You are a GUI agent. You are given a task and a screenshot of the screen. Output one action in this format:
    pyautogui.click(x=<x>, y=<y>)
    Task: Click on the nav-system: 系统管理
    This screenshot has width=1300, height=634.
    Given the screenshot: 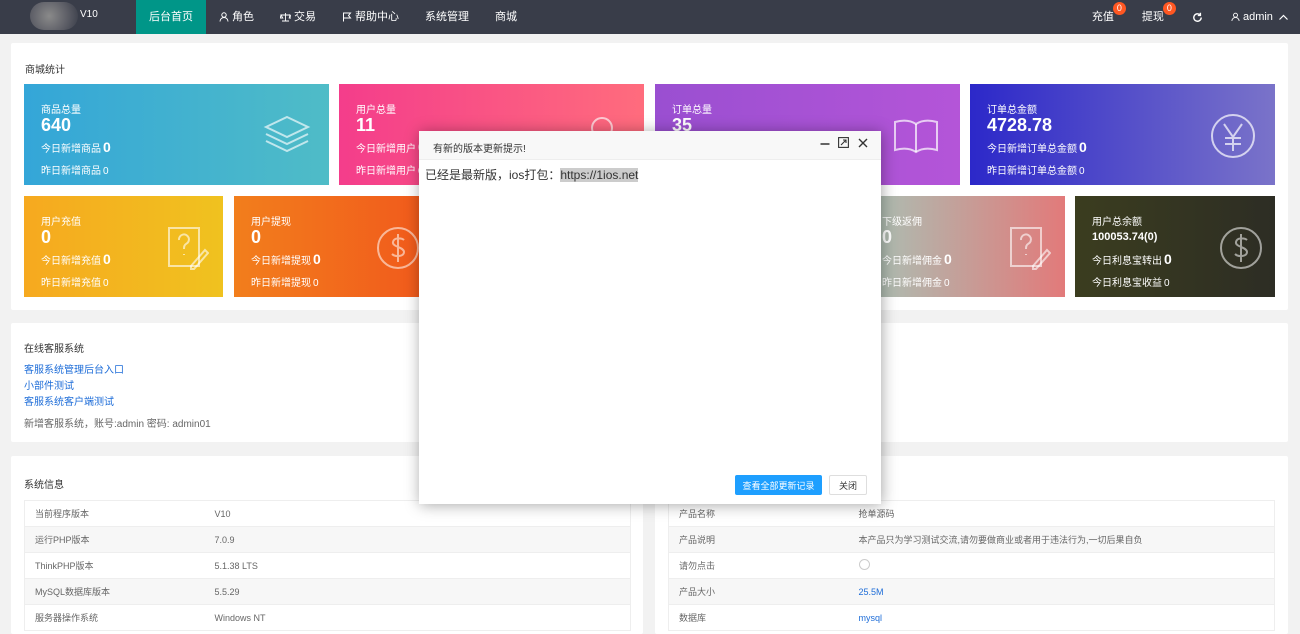 What is the action you would take?
    pyautogui.click(x=447, y=17)
    